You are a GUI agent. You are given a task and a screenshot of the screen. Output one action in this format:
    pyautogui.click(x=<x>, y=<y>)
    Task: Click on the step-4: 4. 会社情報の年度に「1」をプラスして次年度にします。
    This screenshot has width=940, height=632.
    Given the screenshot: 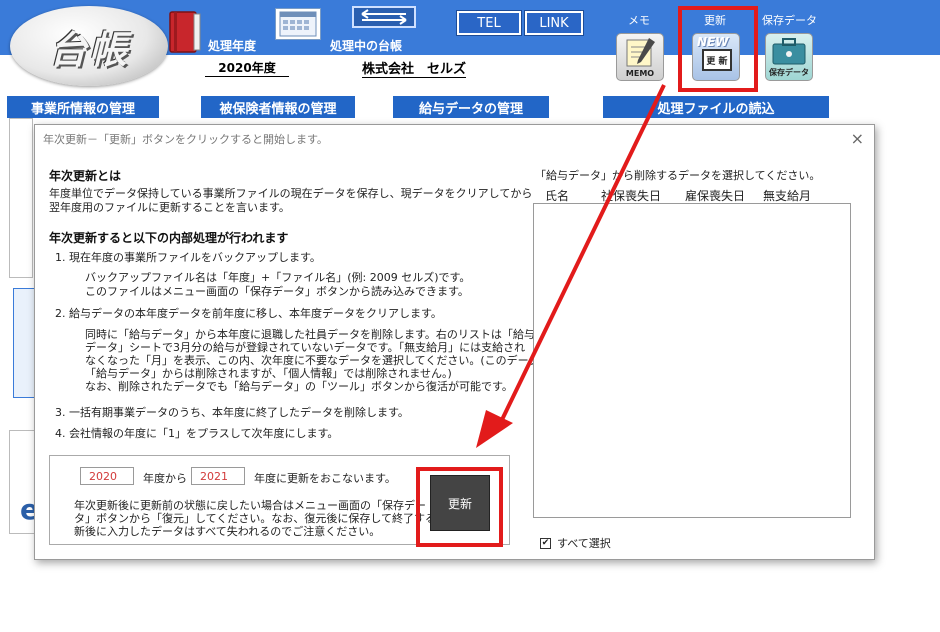 What is the action you would take?
    pyautogui.click(x=197, y=433)
    